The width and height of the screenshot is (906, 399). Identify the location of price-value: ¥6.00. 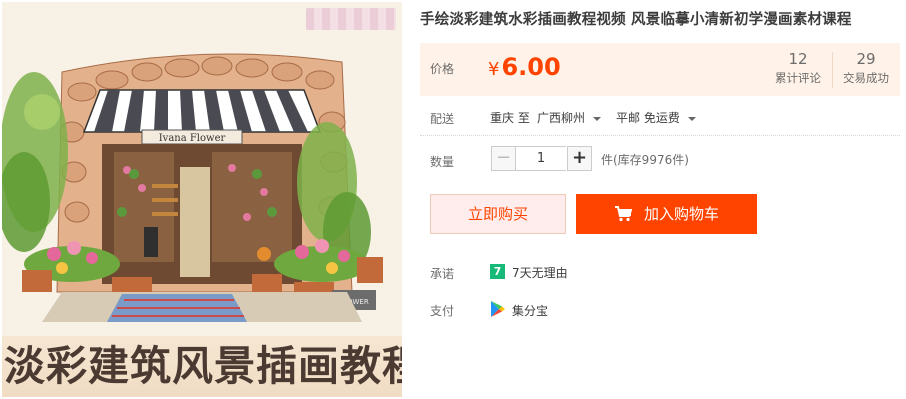
(524, 68).